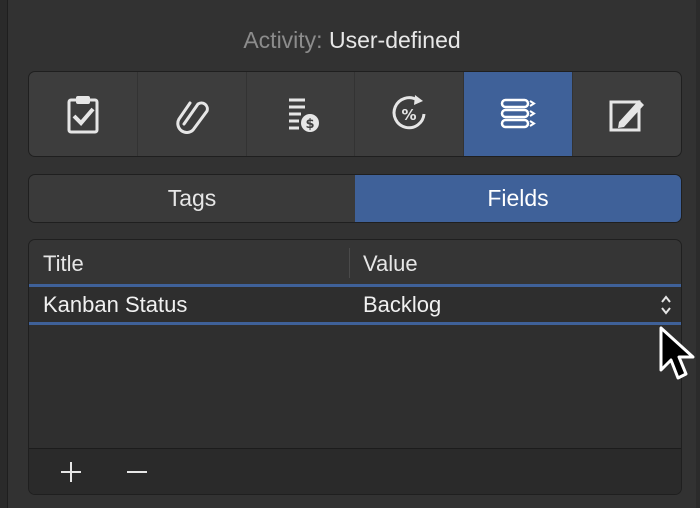 The width and height of the screenshot is (700, 508). I want to click on tab-general-button, so click(83, 114).